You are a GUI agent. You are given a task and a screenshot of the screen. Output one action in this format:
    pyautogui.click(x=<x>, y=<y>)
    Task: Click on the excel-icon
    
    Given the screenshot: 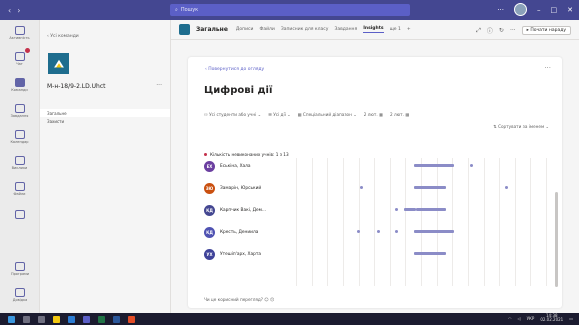 What is the action you would take?
    pyautogui.click(x=101, y=319)
    